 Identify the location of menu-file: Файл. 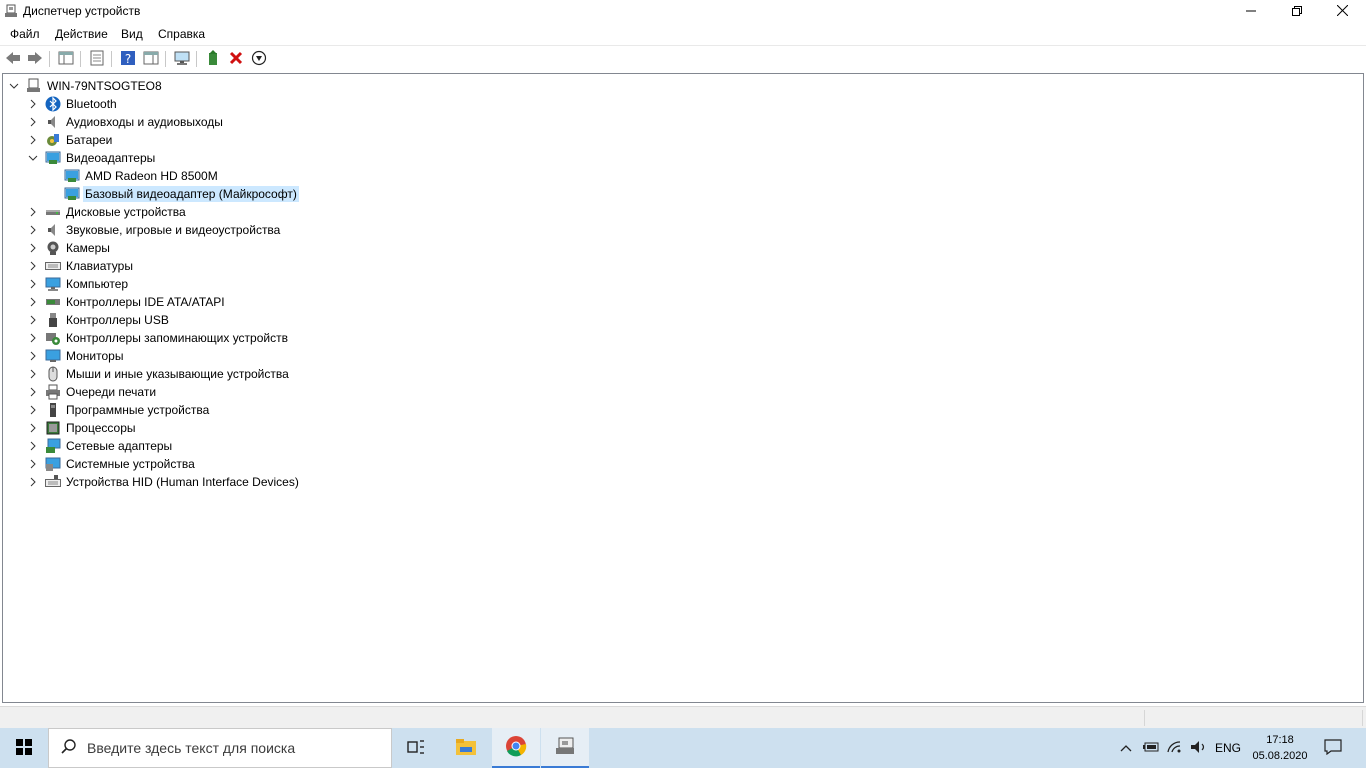
(25, 34).